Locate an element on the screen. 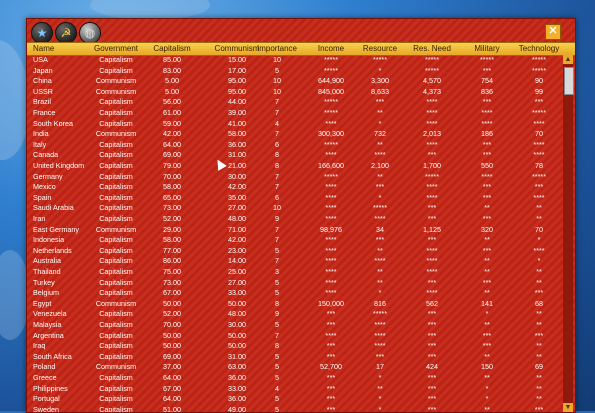  header-resource: Resource is located at coordinates (380, 49).